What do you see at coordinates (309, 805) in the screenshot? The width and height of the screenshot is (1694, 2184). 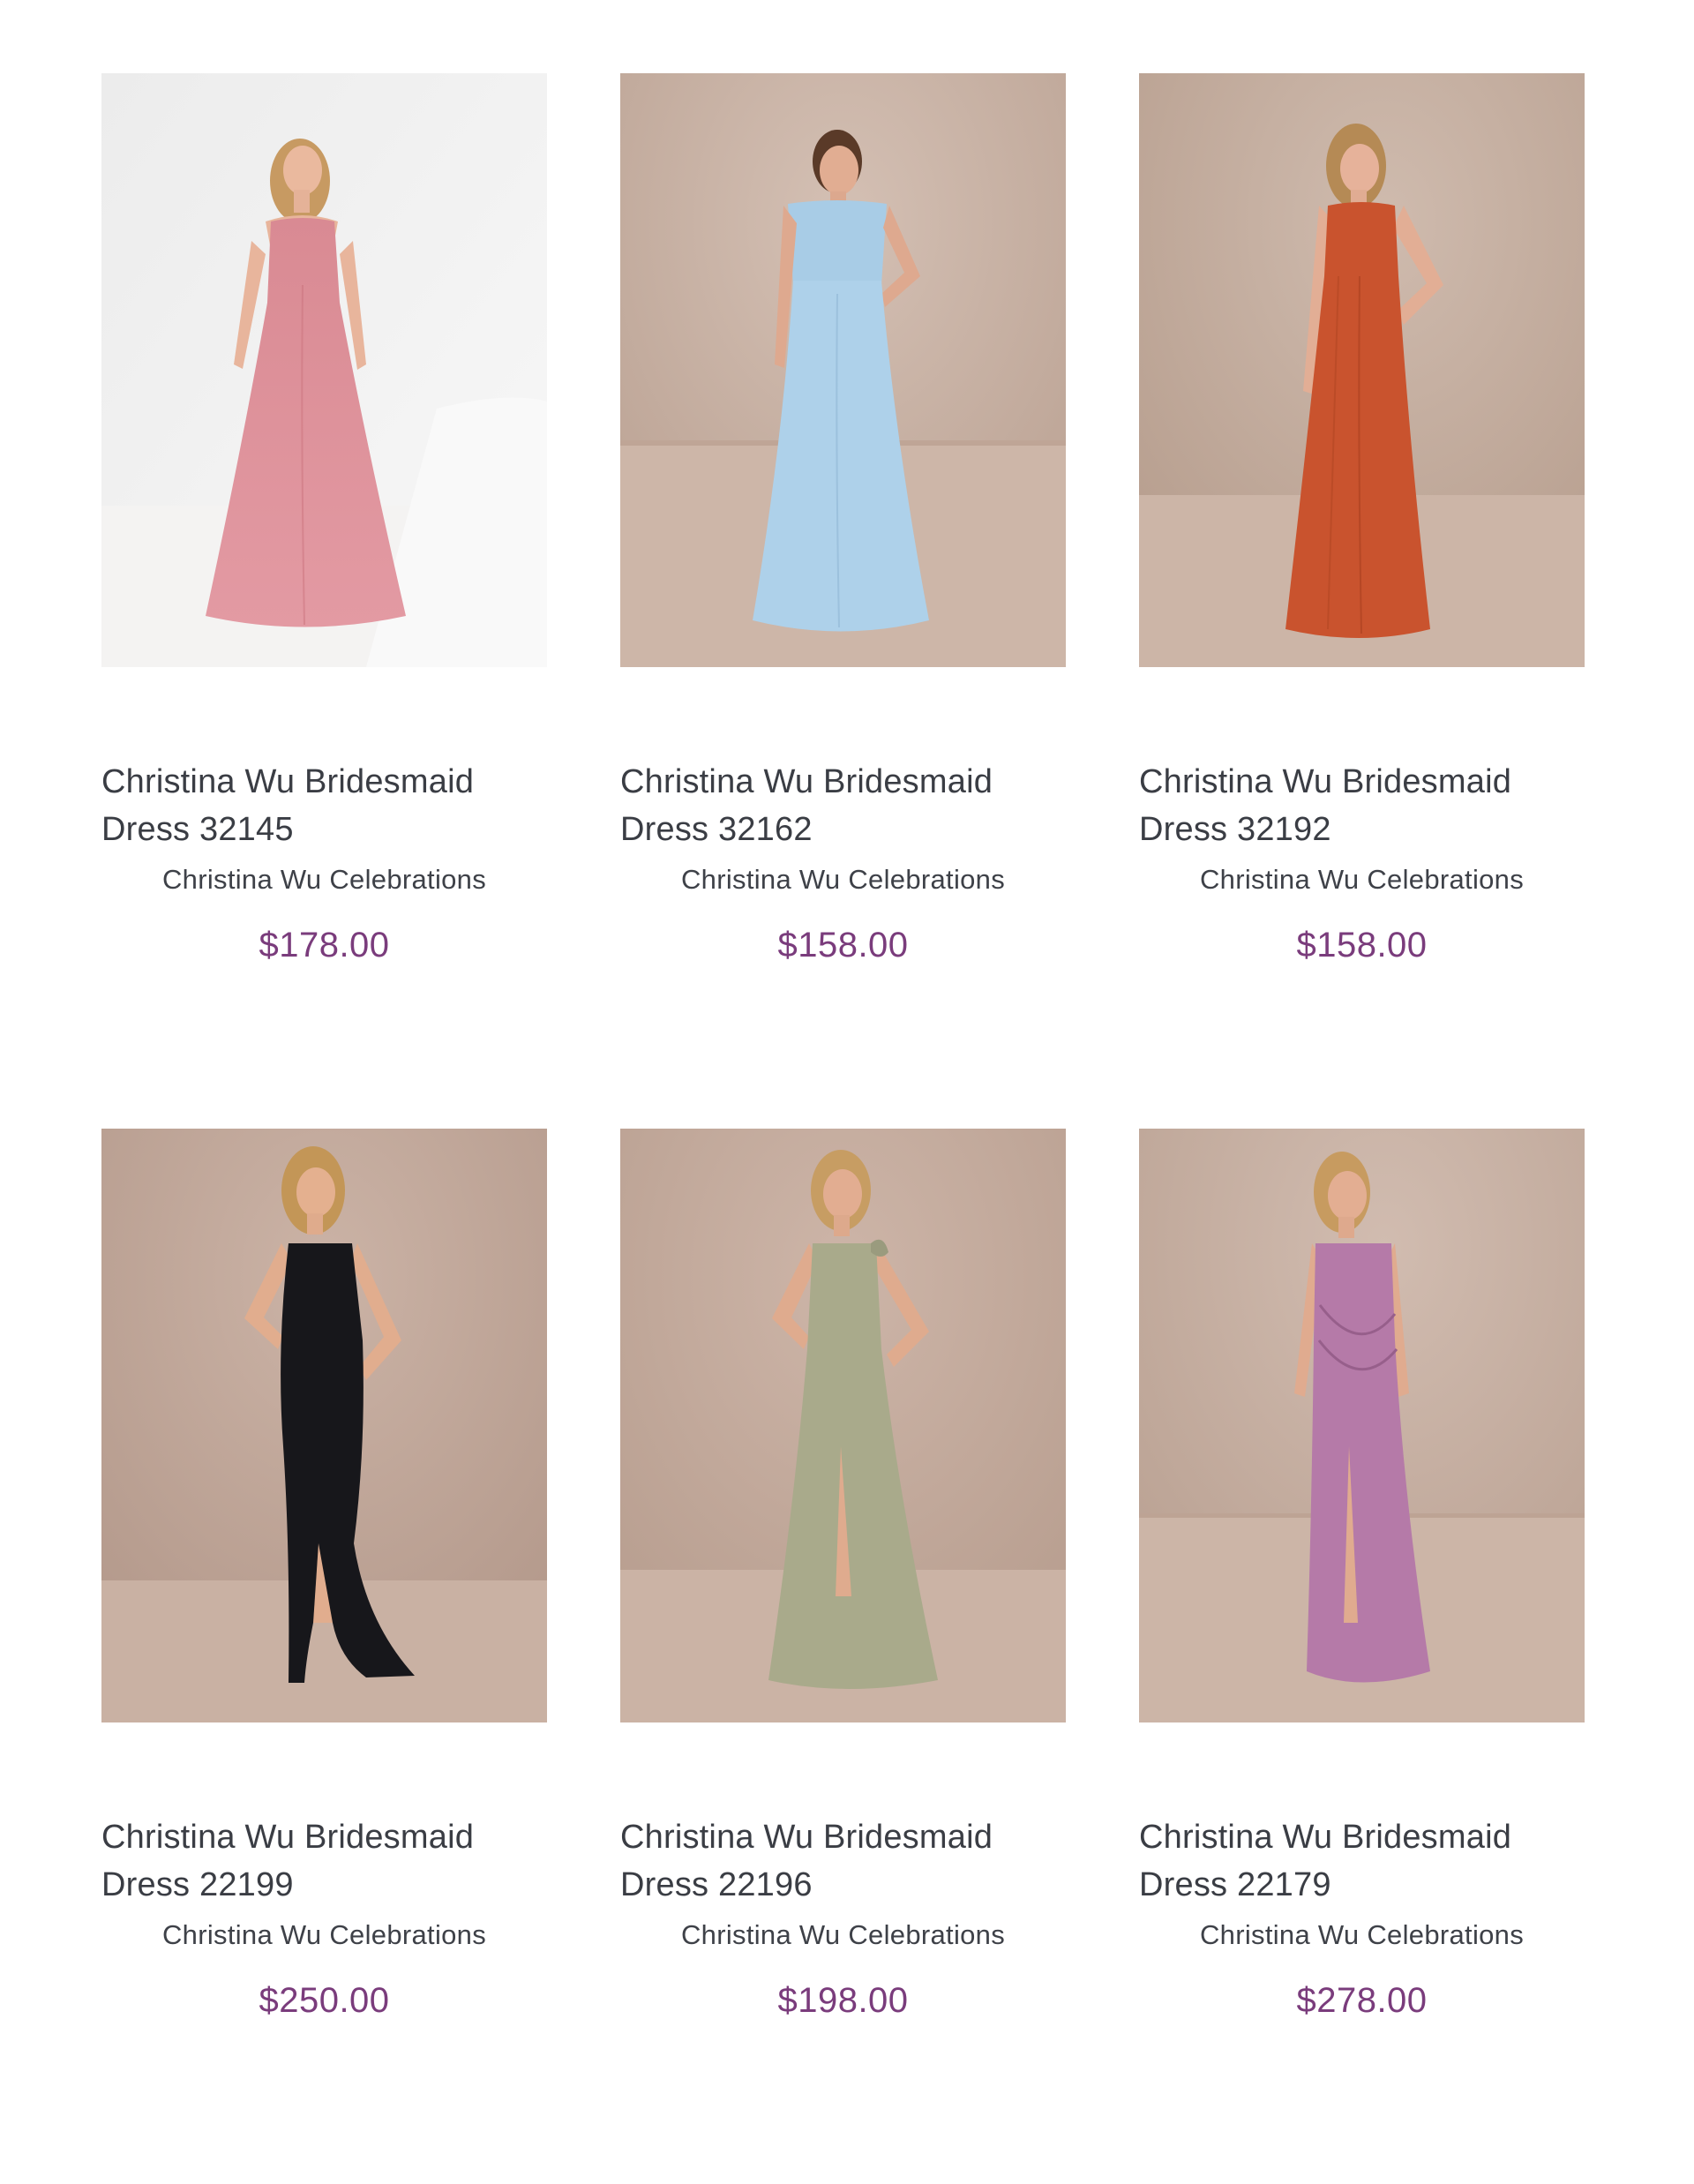 I see `product-title: Christina Wu Bridesmaid Dress 32145` at bounding box center [309, 805].